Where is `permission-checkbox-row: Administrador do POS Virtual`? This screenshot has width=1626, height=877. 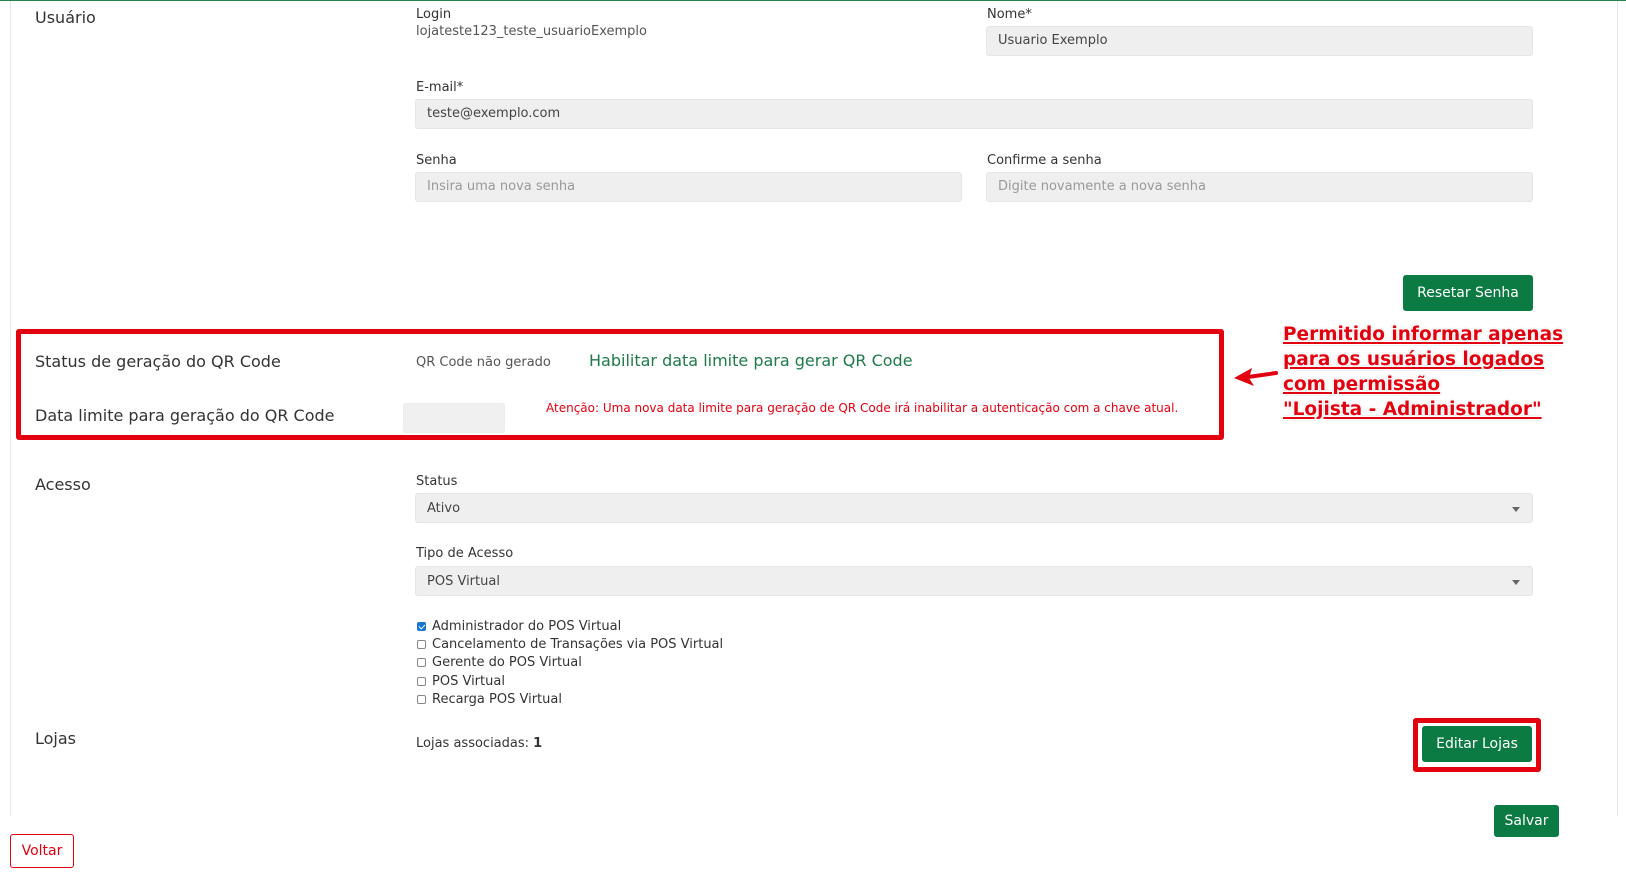 permission-checkbox-row: Administrador do POS Virtual is located at coordinates (519, 627).